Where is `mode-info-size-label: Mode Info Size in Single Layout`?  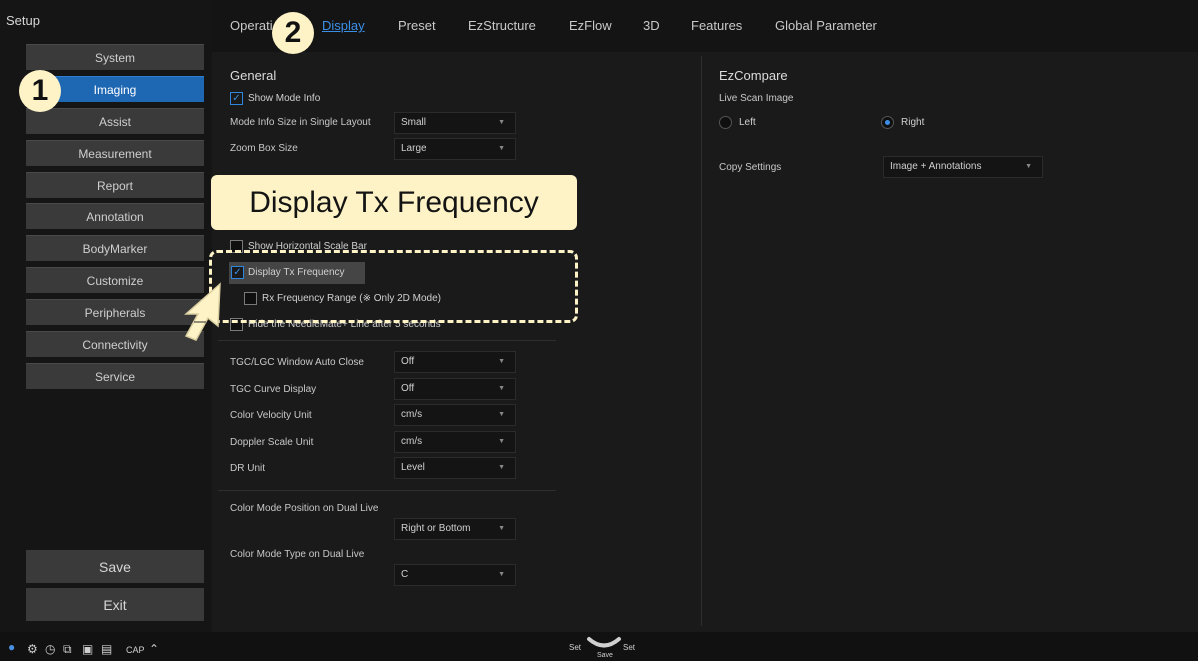
mode-info-size-label: Mode Info Size in Single Layout is located at coordinates (300, 122).